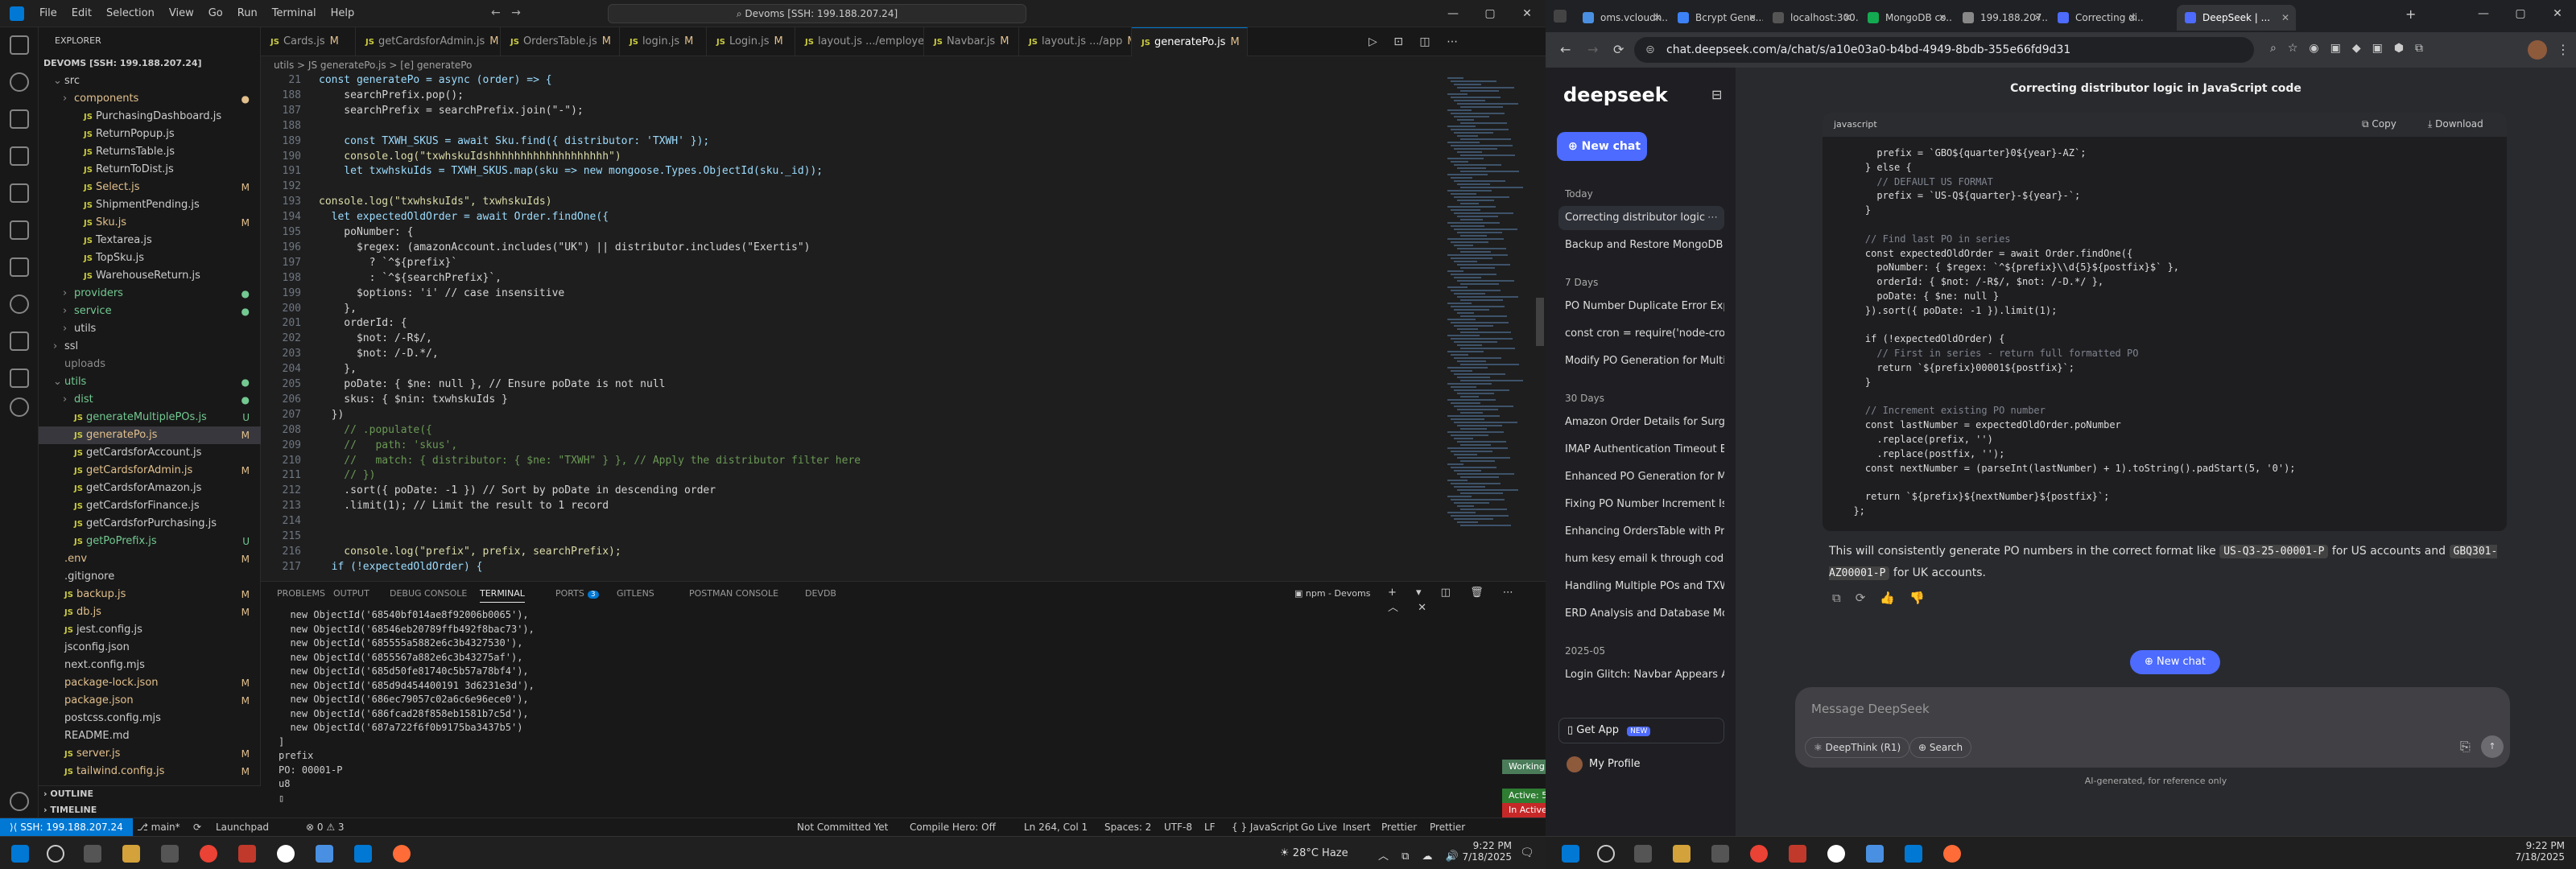  I want to click on file-item: JS ReturnPopup.js, so click(150, 134).